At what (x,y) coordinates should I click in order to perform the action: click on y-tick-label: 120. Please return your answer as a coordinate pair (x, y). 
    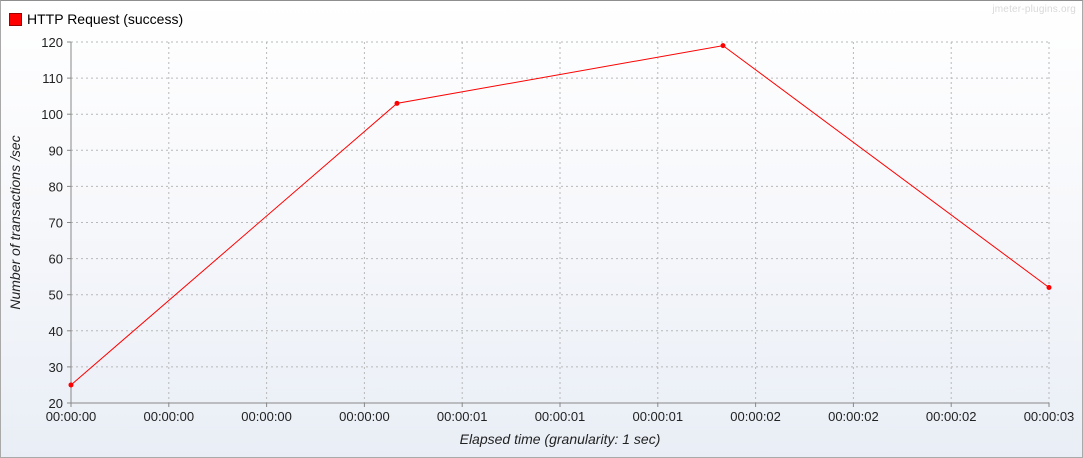
    Looking at the image, I should click on (52, 42).